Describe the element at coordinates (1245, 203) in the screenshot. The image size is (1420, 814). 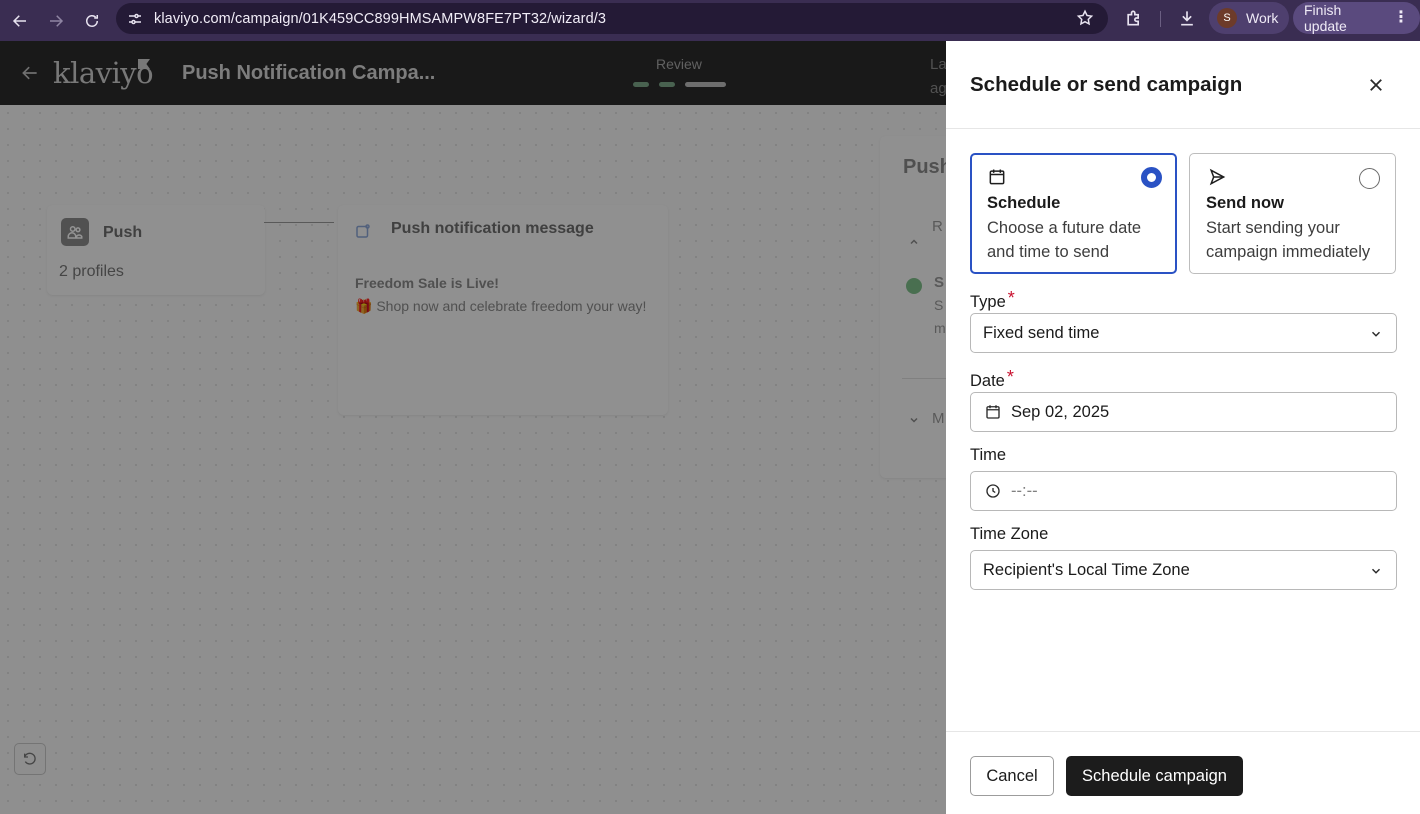
I see `send-now-option-label: Send now` at that location.